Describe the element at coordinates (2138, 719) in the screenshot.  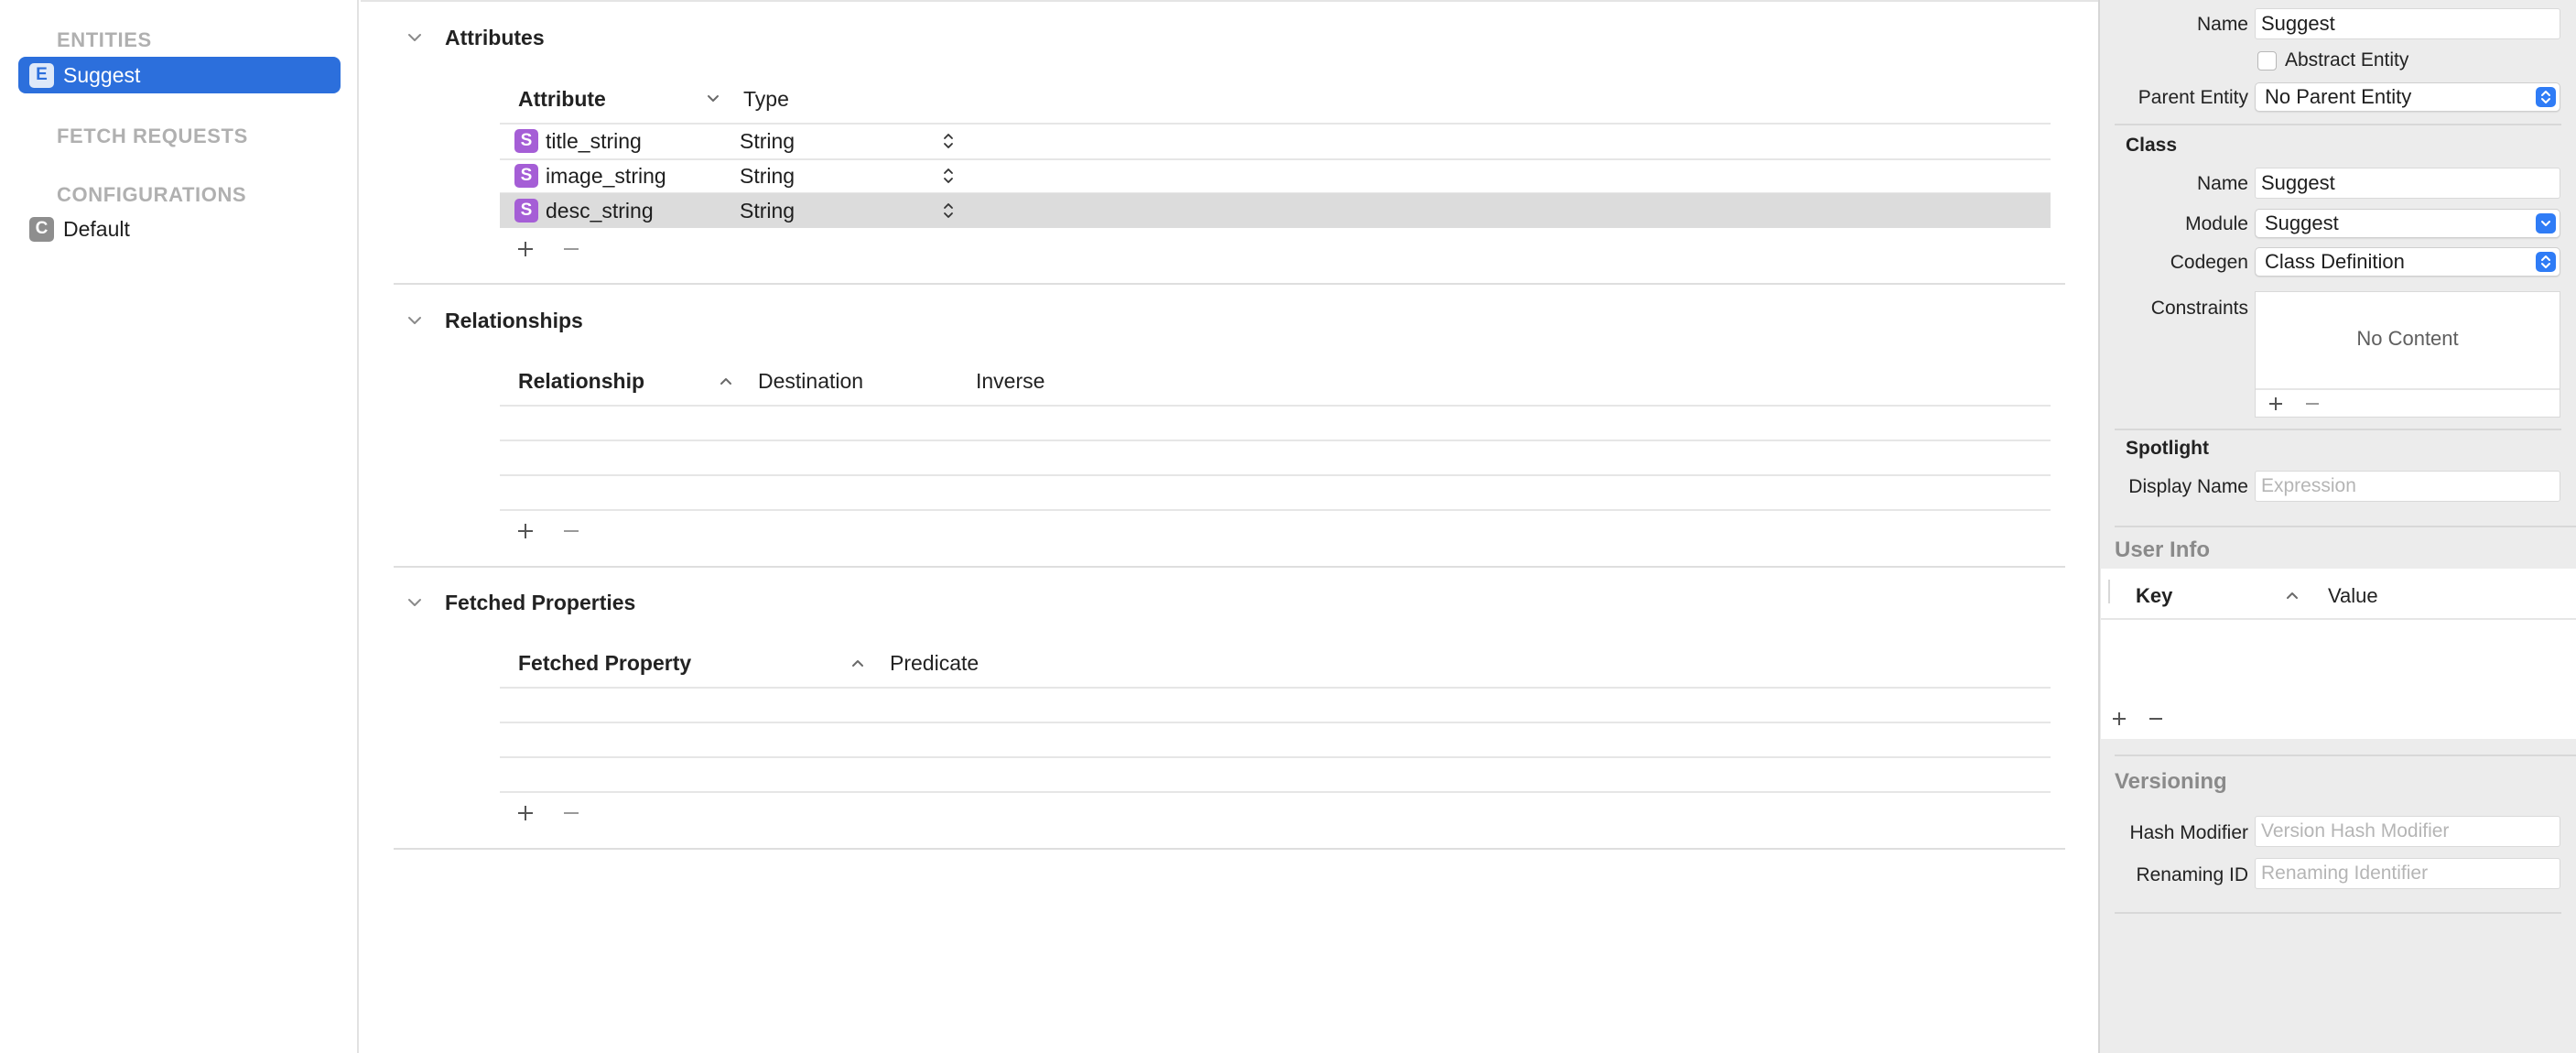
I see `user-info-add-remove-controls` at that location.